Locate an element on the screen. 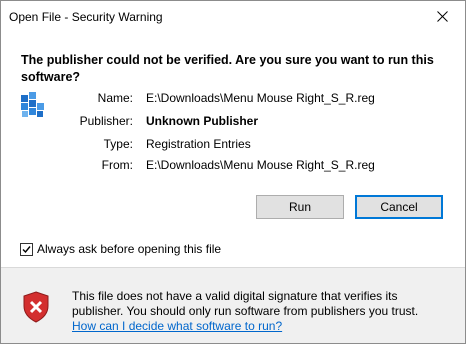  registry-file-icon is located at coordinates (32, 107).